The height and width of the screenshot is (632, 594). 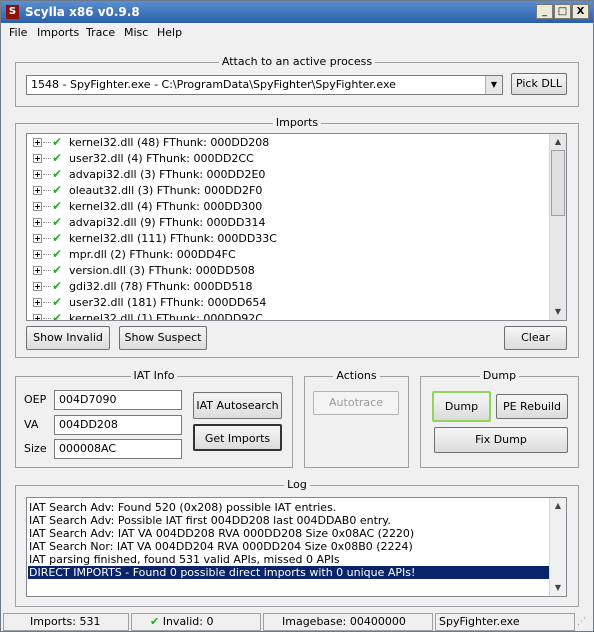 What do you see at coordinates (532, 406) in the screenshot?
I see `pe-rebuild-button: PE Rebuild` at bounding box center [532, 406].